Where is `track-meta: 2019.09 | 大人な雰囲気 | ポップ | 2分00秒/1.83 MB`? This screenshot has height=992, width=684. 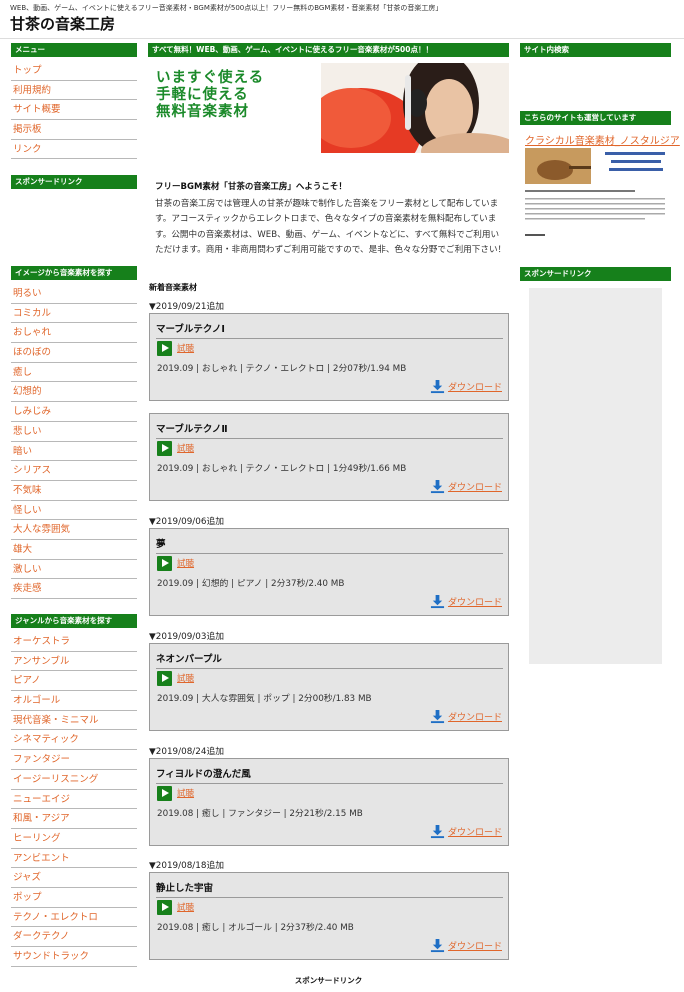 track-meta: 2019.09 | 大人な雰囲気 | ポップ | 2分00秒/1.83 MB is located at coordinates (264, 699).